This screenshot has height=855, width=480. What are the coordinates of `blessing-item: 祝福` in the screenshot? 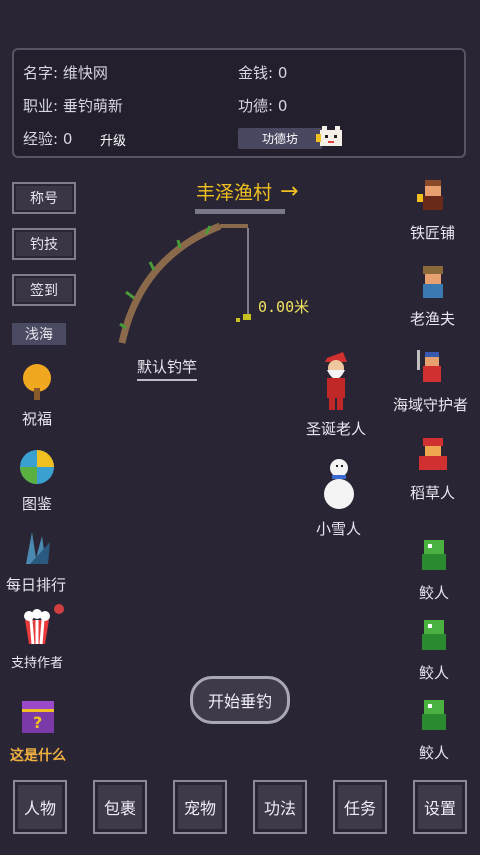 It's located at (37, 395).